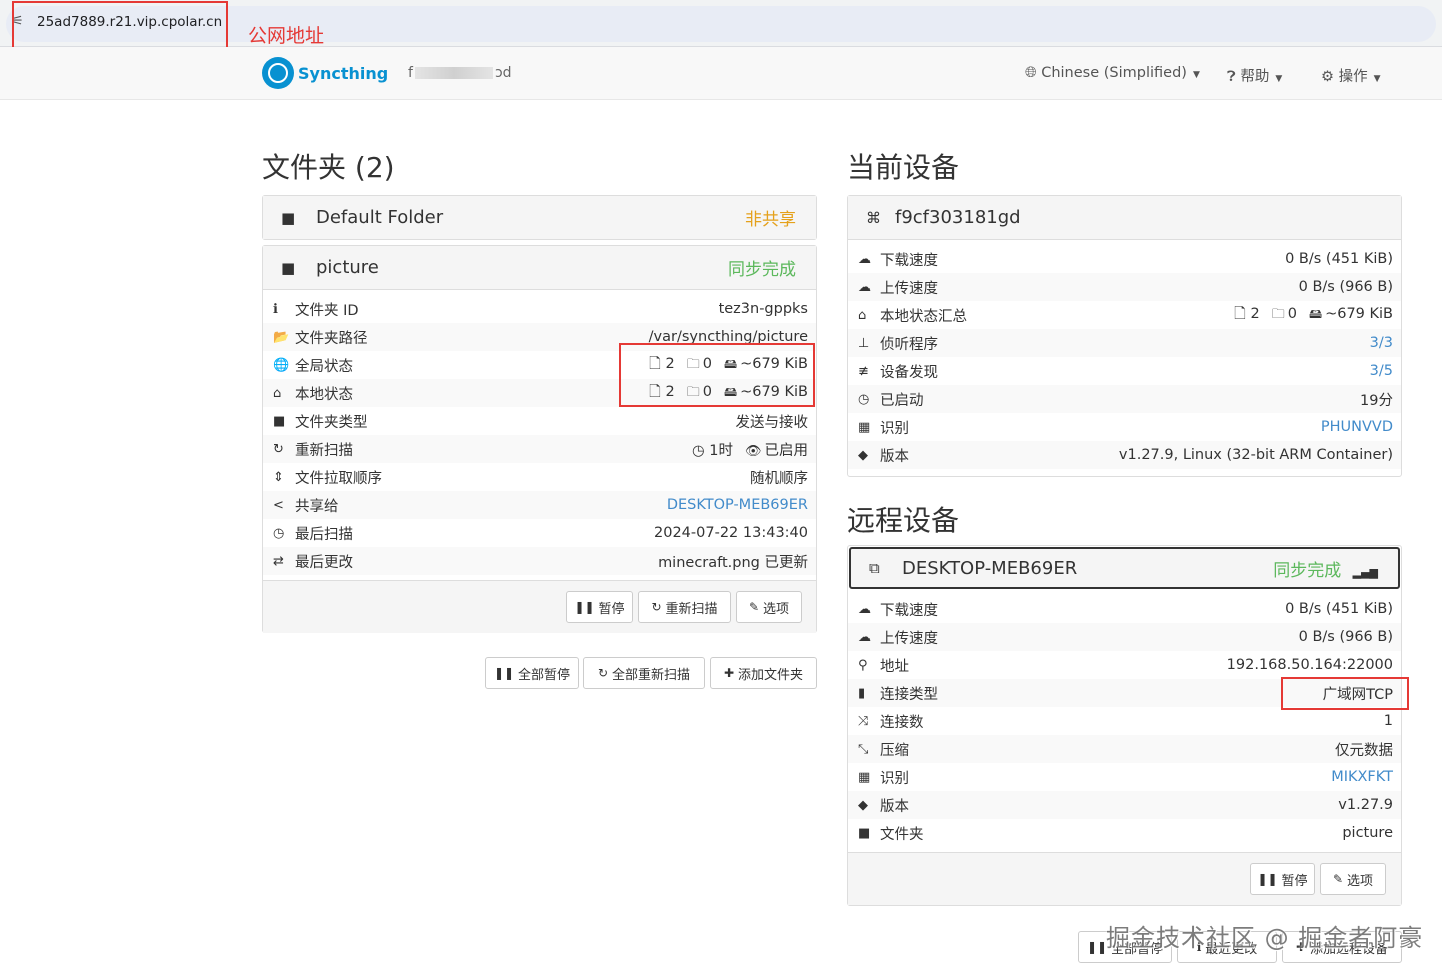 Image resolution: width=1442 pixels, height=973 pixels. What do you see at coordinates (1124, 878) in the screenshot?
I see `remote-device-footer: ❚❚ 暂停 ✎ 选项` at bounding box center [1124, 878].